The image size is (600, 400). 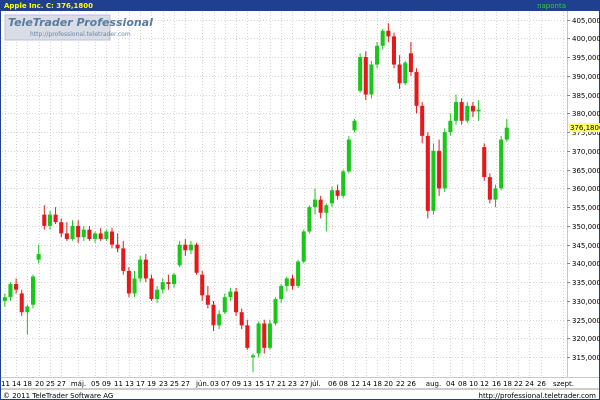 What do you see at coordinates (259, 384) in the screenshot?
I see `x-tick-label: 15` at bounding box center [259, 384].